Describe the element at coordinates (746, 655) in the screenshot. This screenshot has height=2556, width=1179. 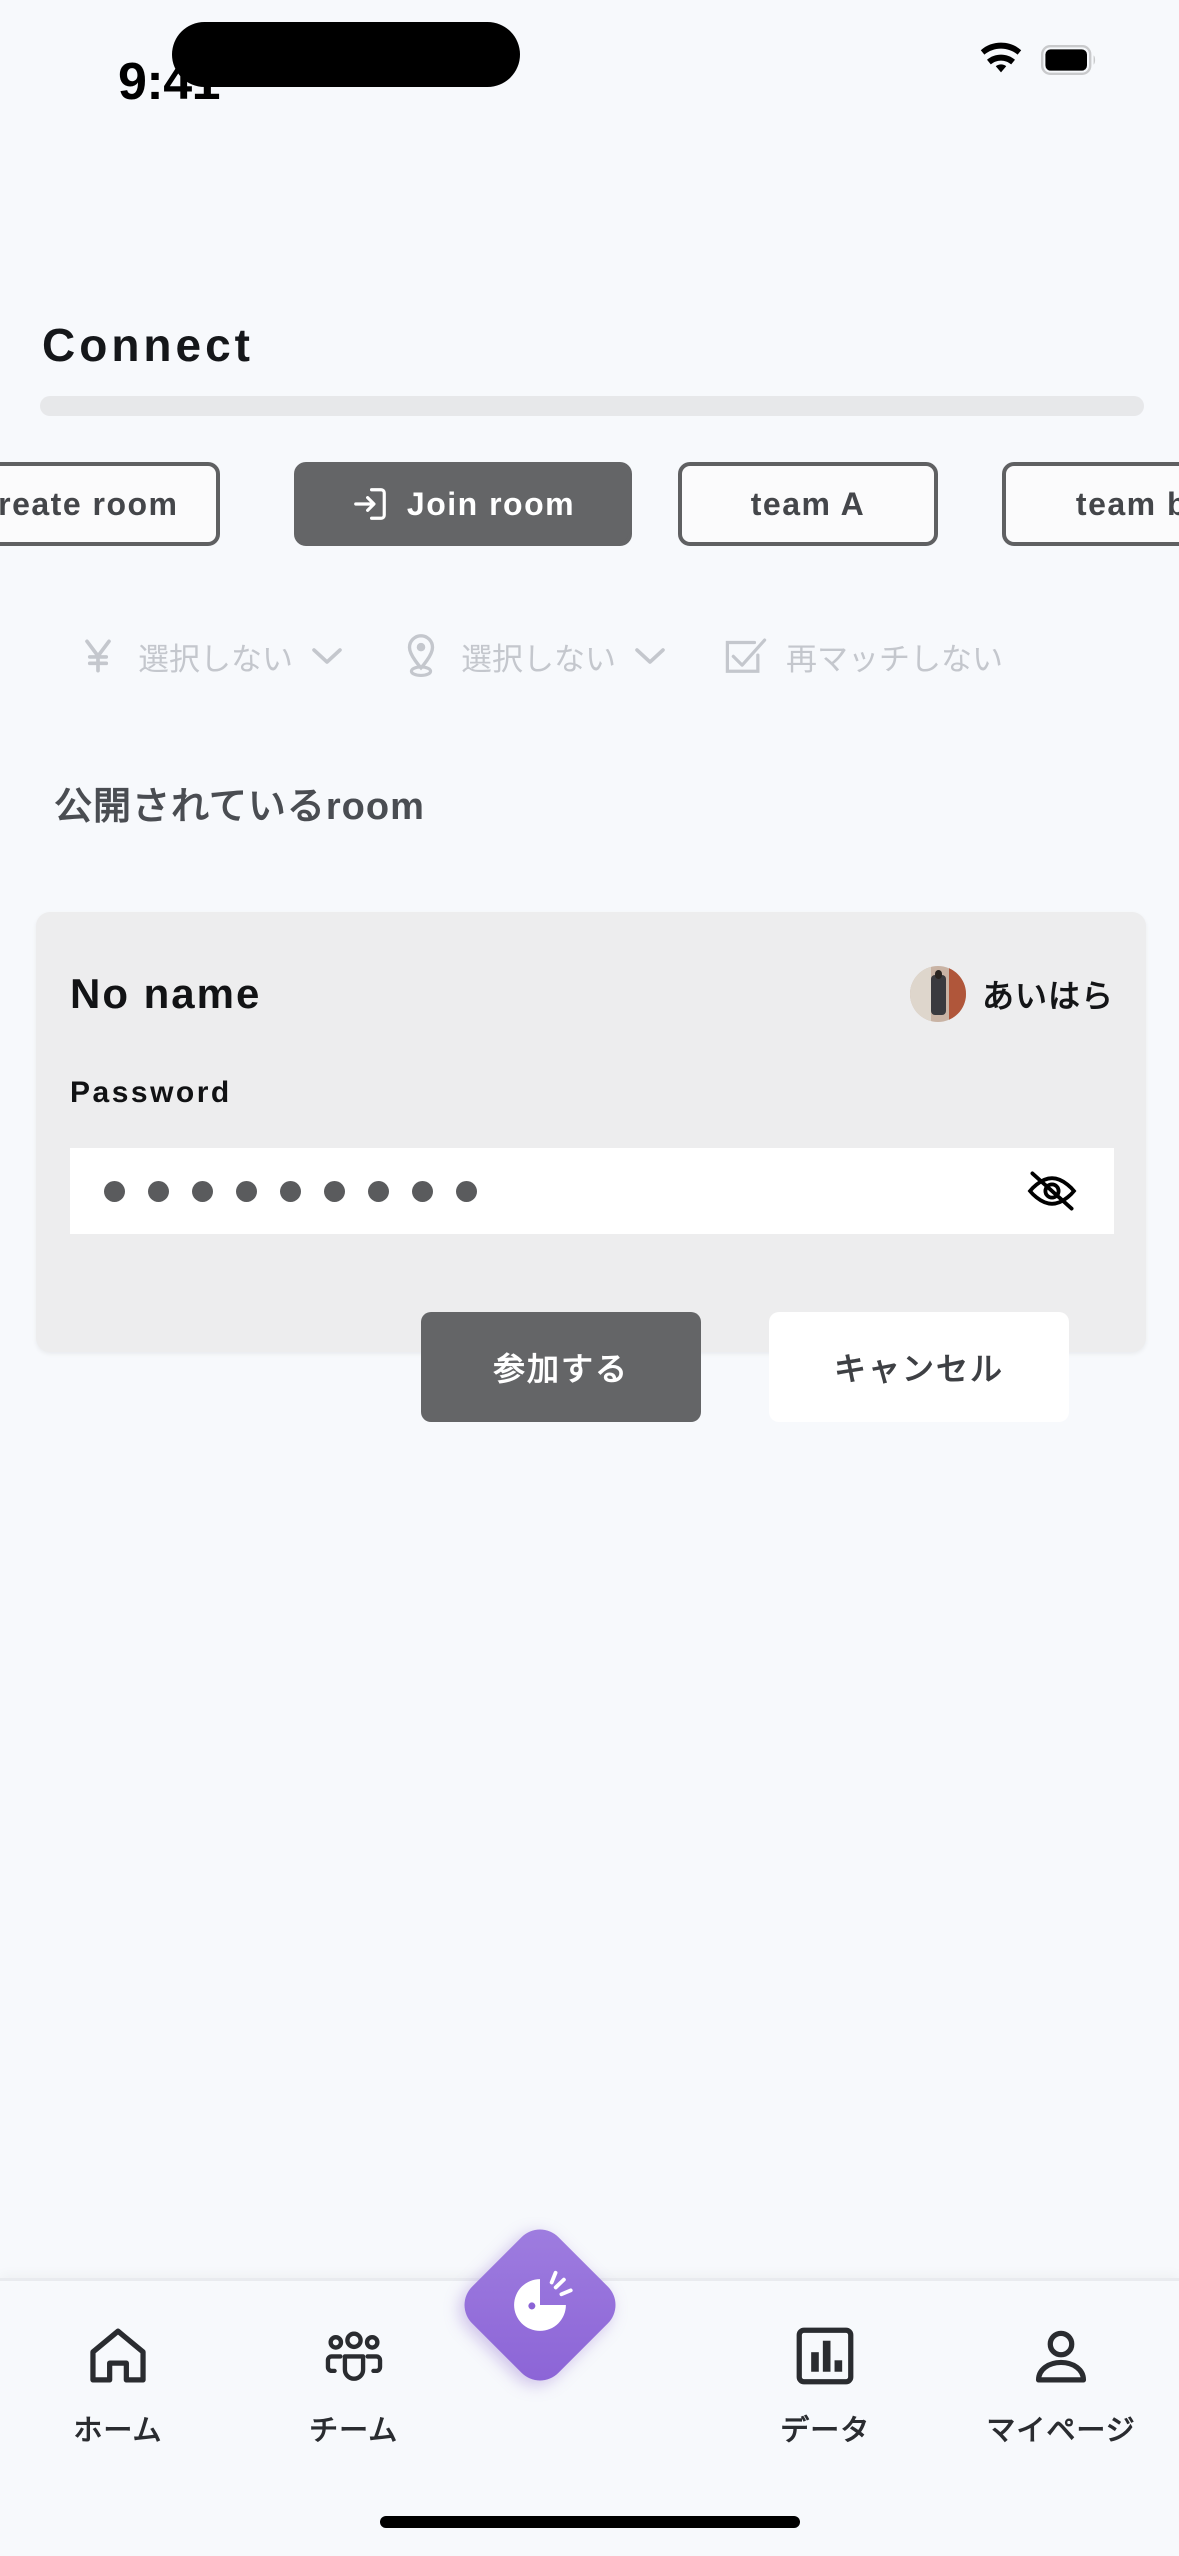
I see `checkbox-checked-icon` at that location.